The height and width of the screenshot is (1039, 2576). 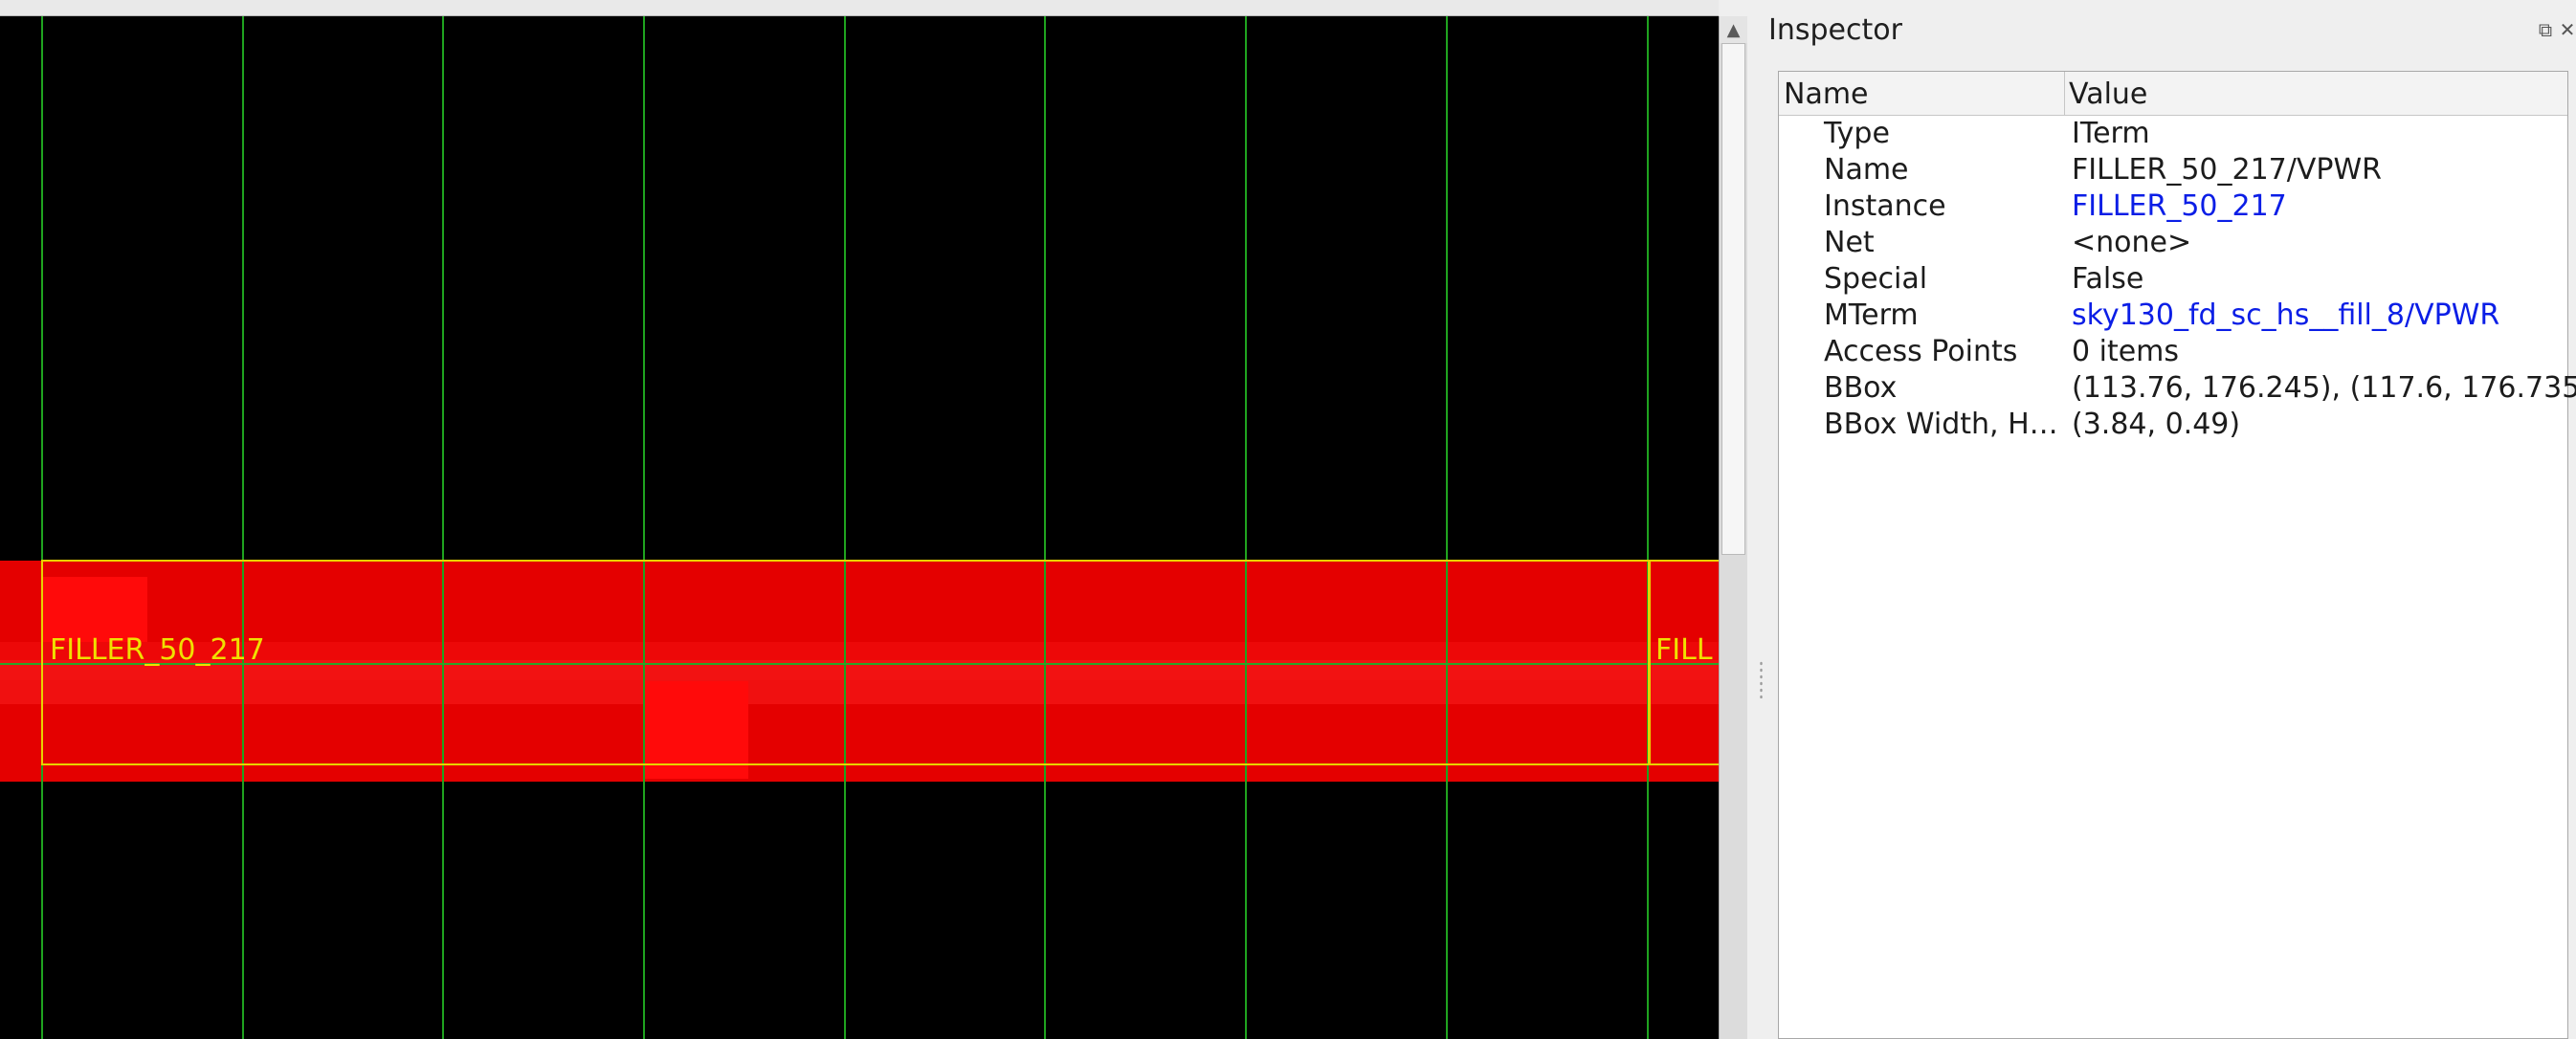 What do you see at coordinates (2132, 242) in the screenshot?
I see `property-value: <none>` at bounding box center [2132, 242].